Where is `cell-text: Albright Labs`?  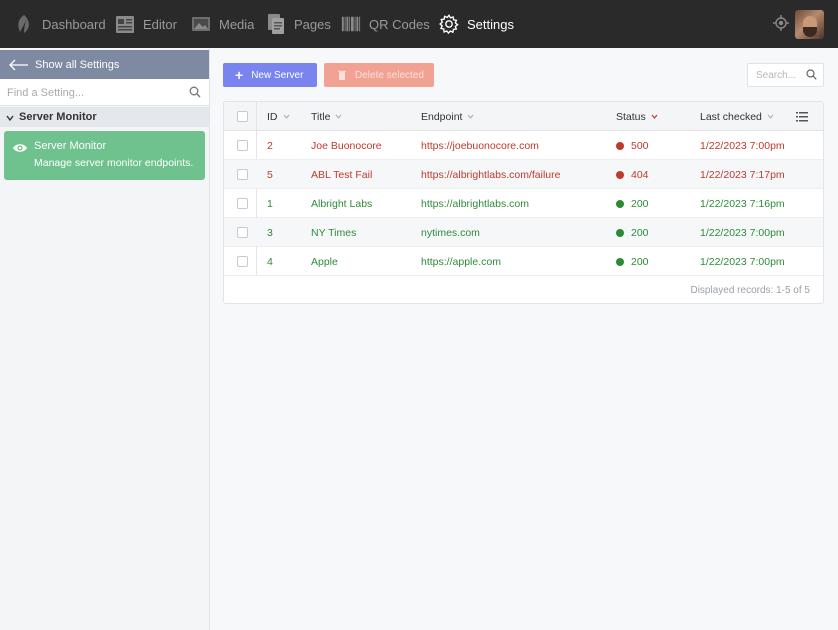 cell-text: Albright Labs is located at coordinates (342, 203).